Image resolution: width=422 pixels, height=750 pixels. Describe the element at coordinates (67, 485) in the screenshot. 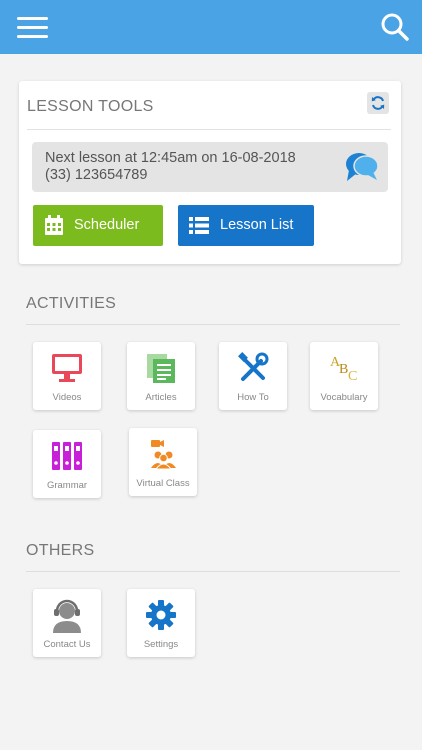

I see `grammar-label: Grammar` at that location.